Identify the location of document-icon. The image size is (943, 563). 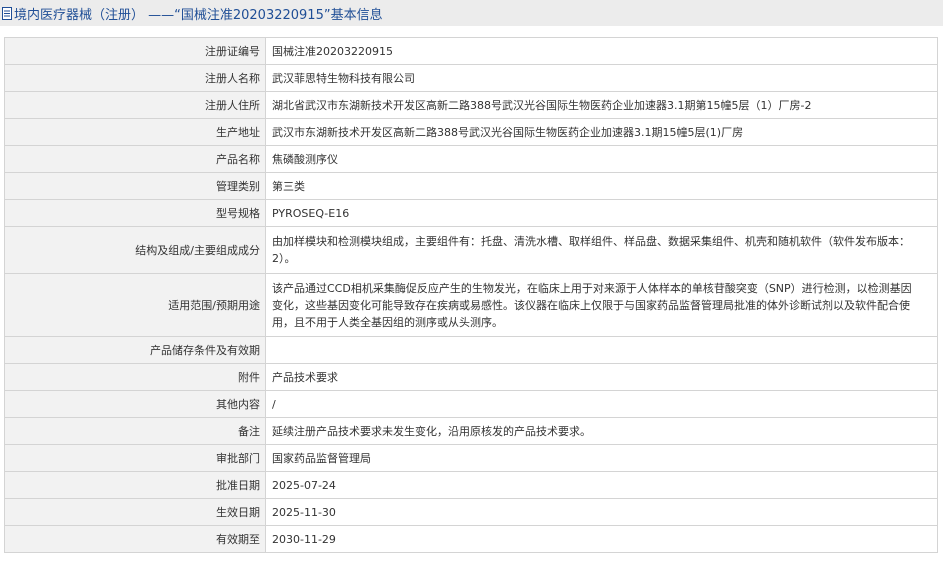
(7, 13).